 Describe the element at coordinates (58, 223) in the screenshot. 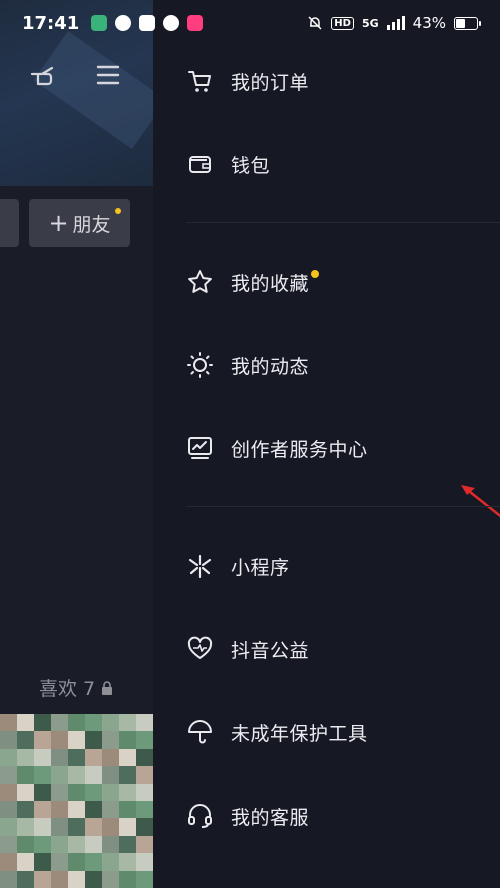

I see `plus-icon: +` at that location.